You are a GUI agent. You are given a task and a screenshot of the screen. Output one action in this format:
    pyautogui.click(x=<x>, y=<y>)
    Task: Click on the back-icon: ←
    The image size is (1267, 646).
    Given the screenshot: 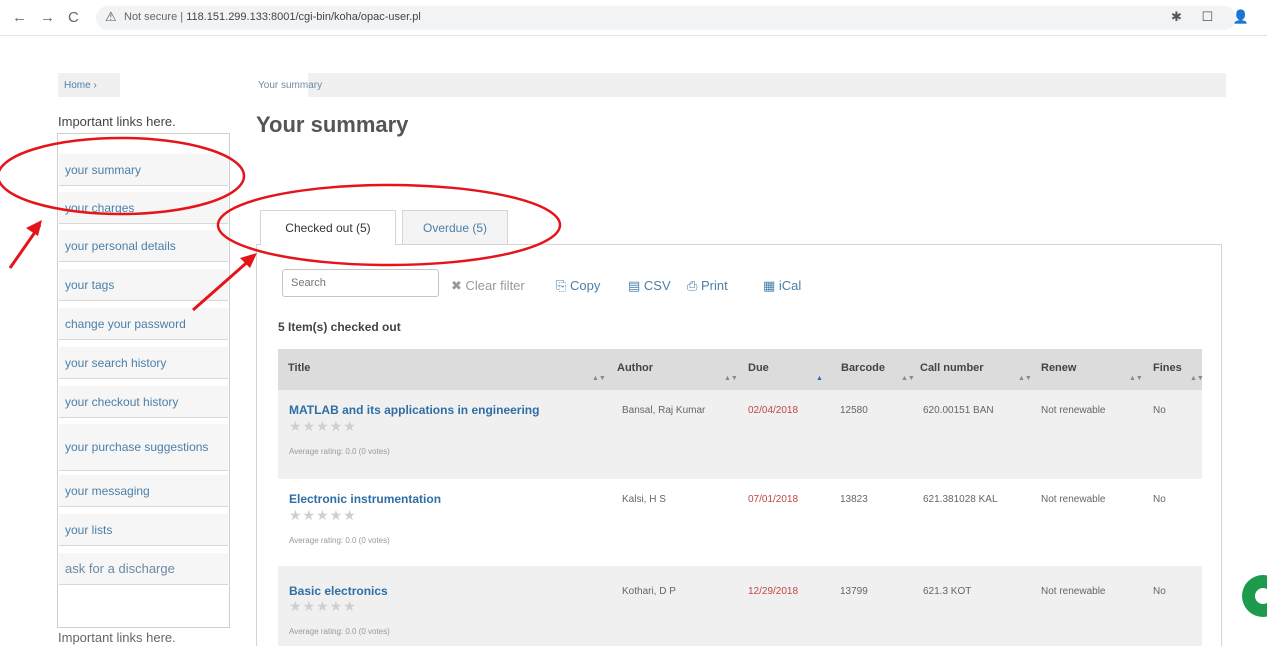 What is the action you would take?
    pyautogui.click(x=19, y=18)
    